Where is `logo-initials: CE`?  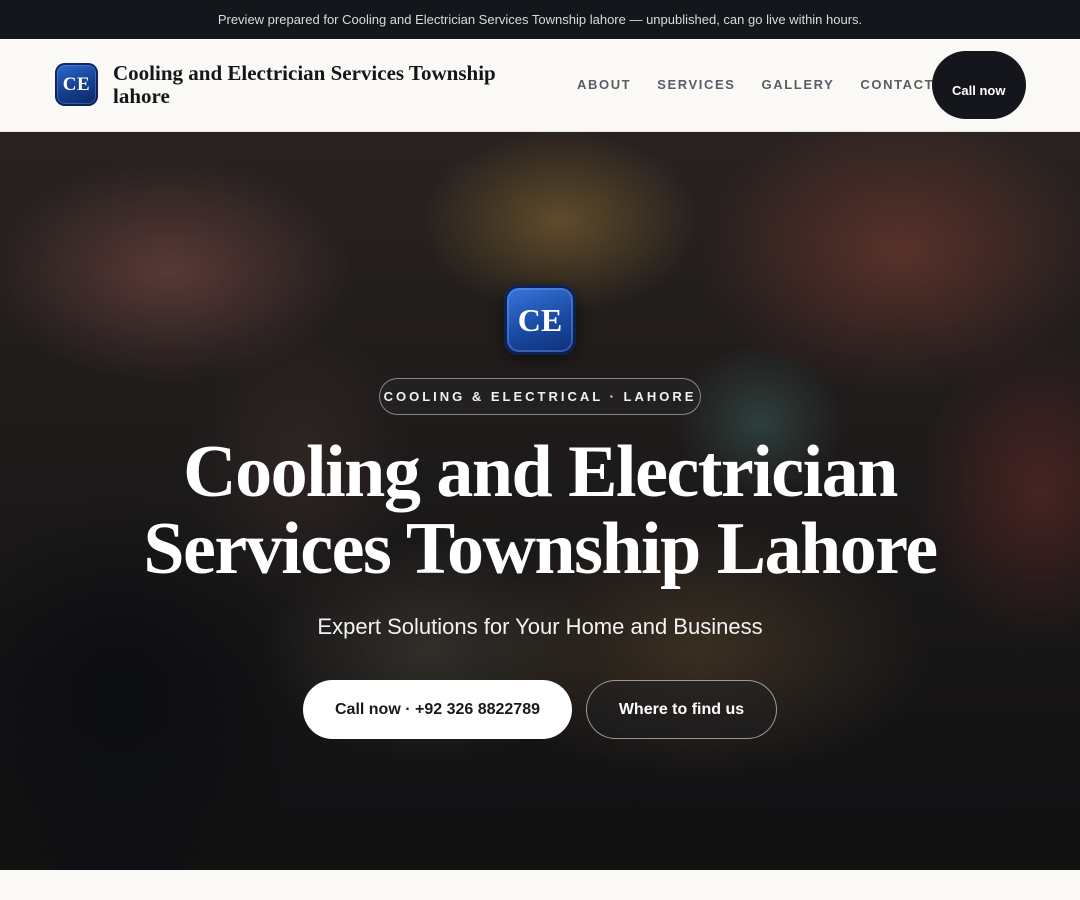 logo-initials: CE is located at coordinates (76, 84).